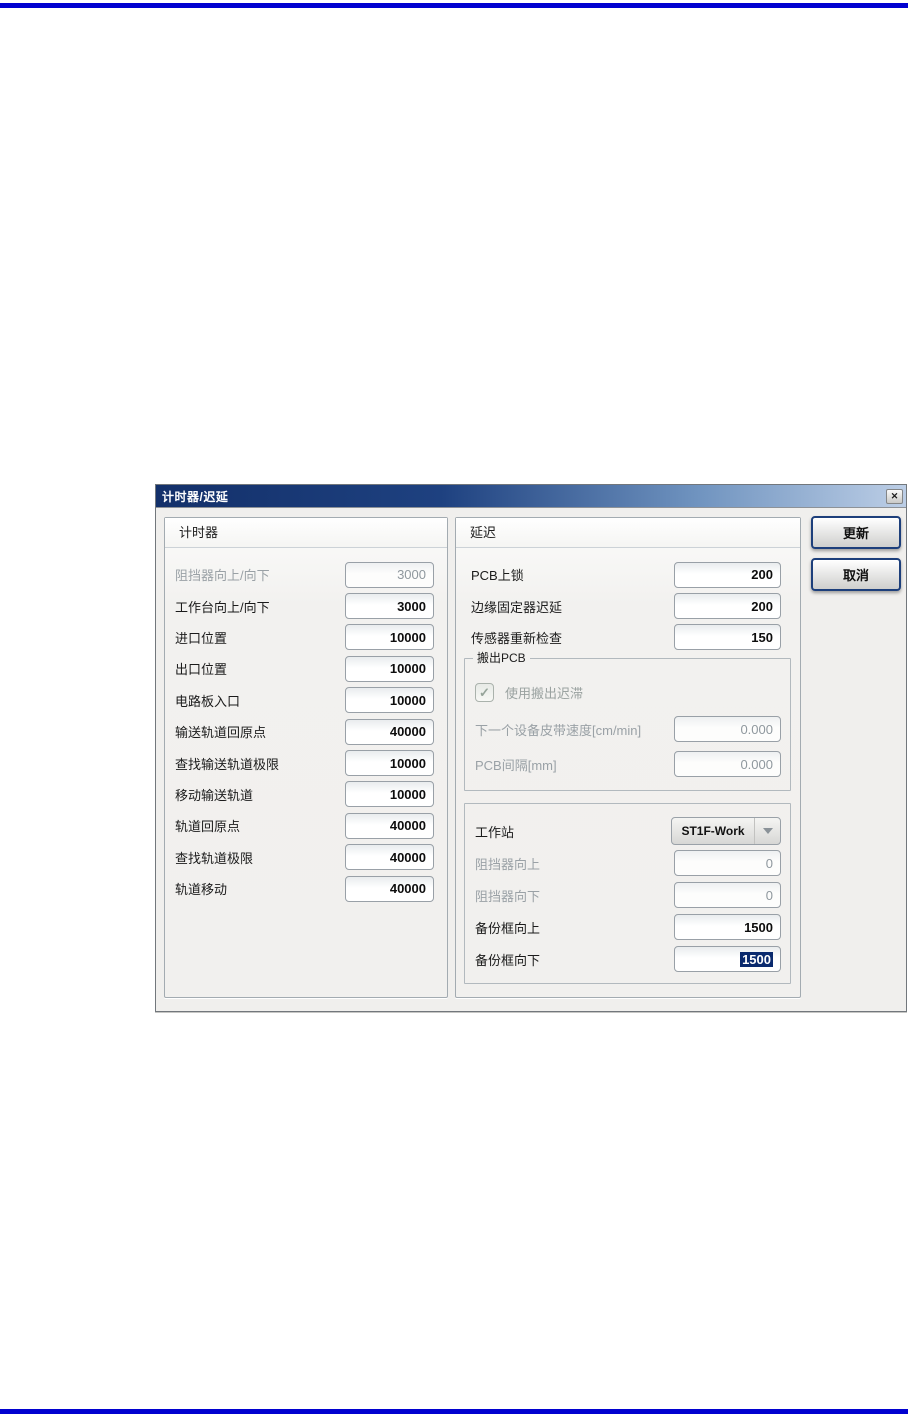  I want to click on backup-frame-up-input: 1500, so click(727, 927).